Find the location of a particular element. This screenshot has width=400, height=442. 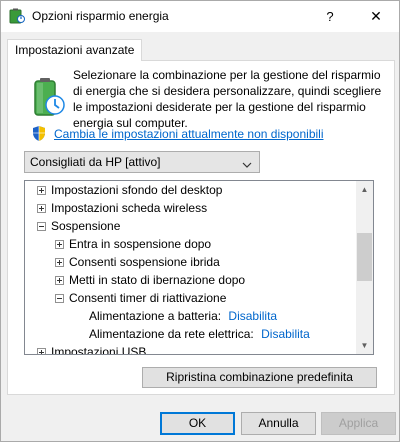

cancel-button: Annulla is located at coordinates (278, 423).